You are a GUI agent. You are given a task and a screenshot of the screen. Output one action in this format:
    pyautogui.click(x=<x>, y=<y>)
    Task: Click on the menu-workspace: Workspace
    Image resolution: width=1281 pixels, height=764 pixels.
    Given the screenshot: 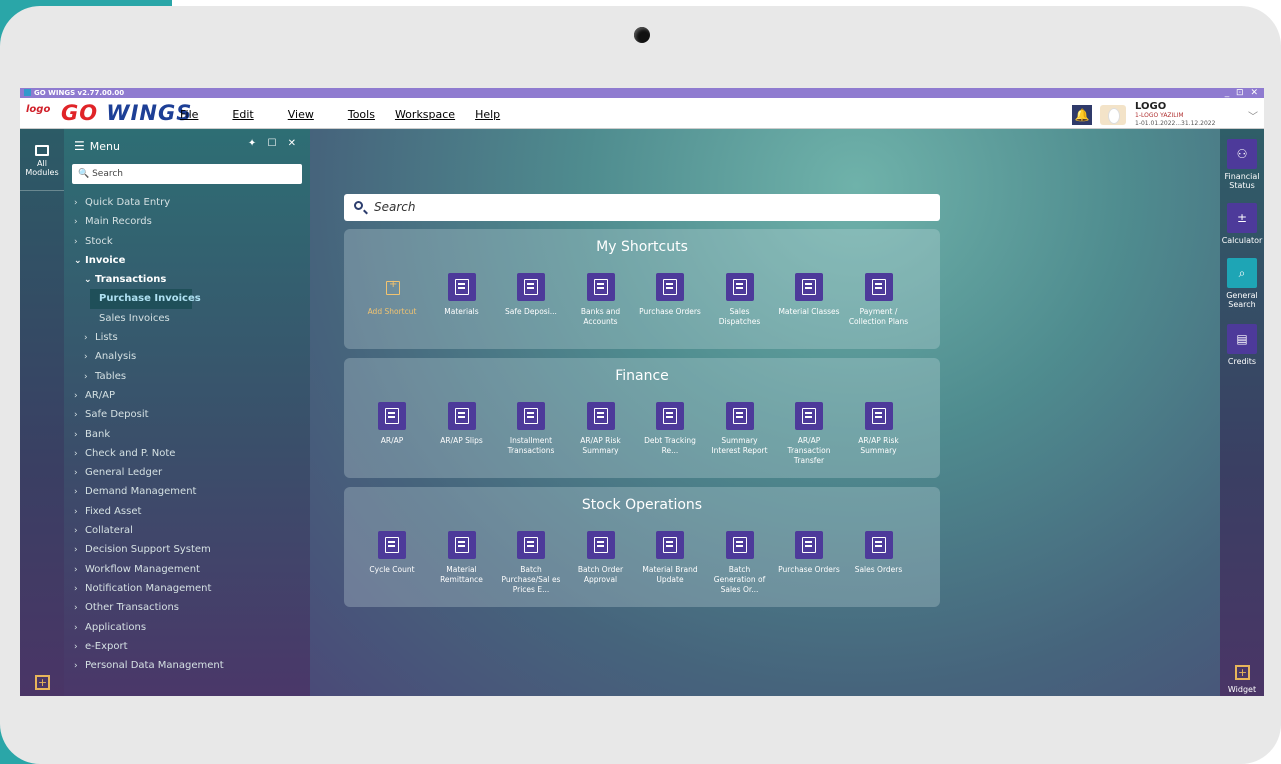 What is the action you would take?
    pyautogui.click(x=425, y=114)
    